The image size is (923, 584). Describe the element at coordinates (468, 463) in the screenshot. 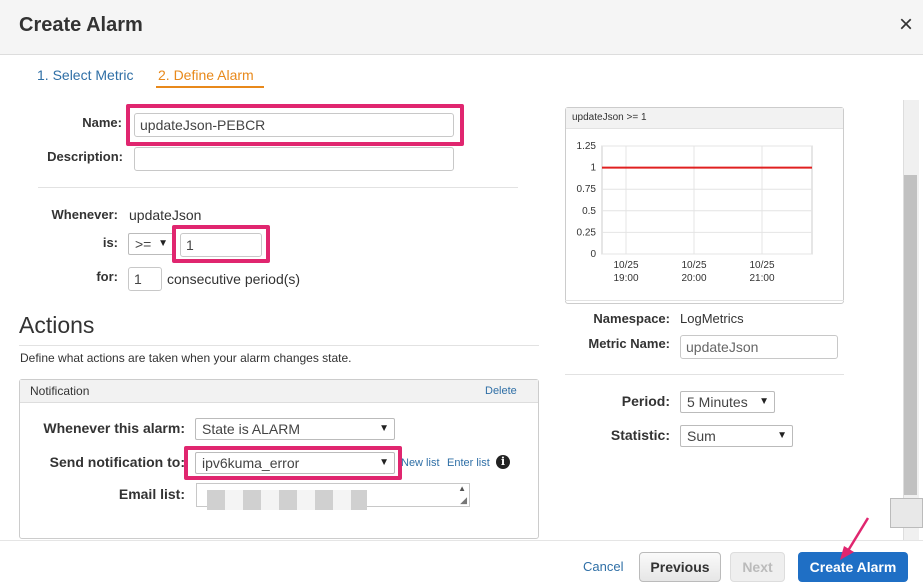

I see `enter-list-link: Enter list` at that location.